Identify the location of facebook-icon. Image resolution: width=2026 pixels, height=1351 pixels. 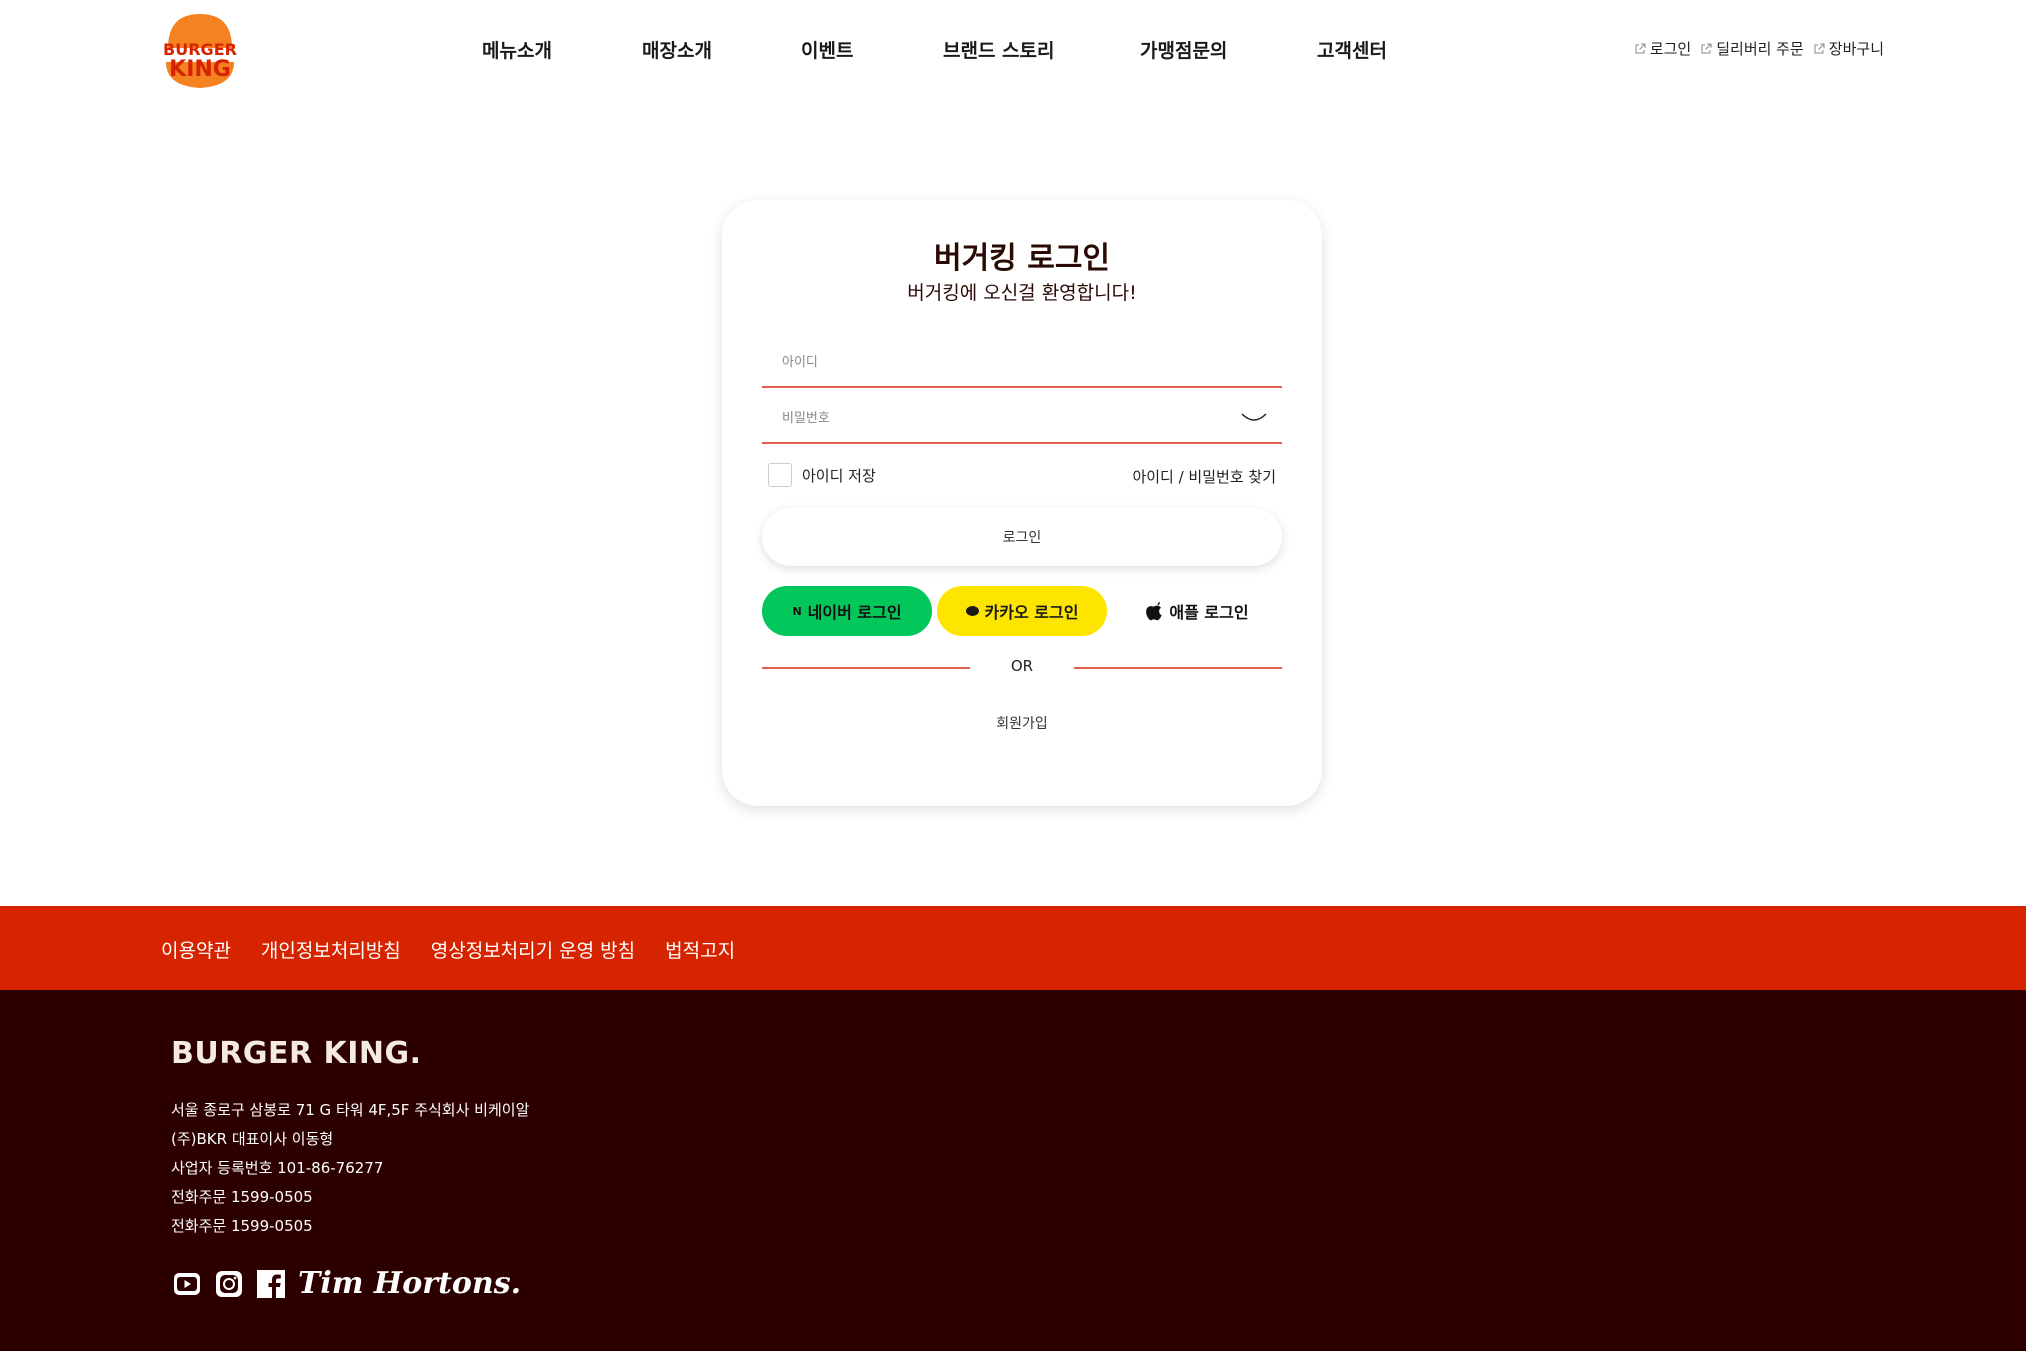
(271, 1284).